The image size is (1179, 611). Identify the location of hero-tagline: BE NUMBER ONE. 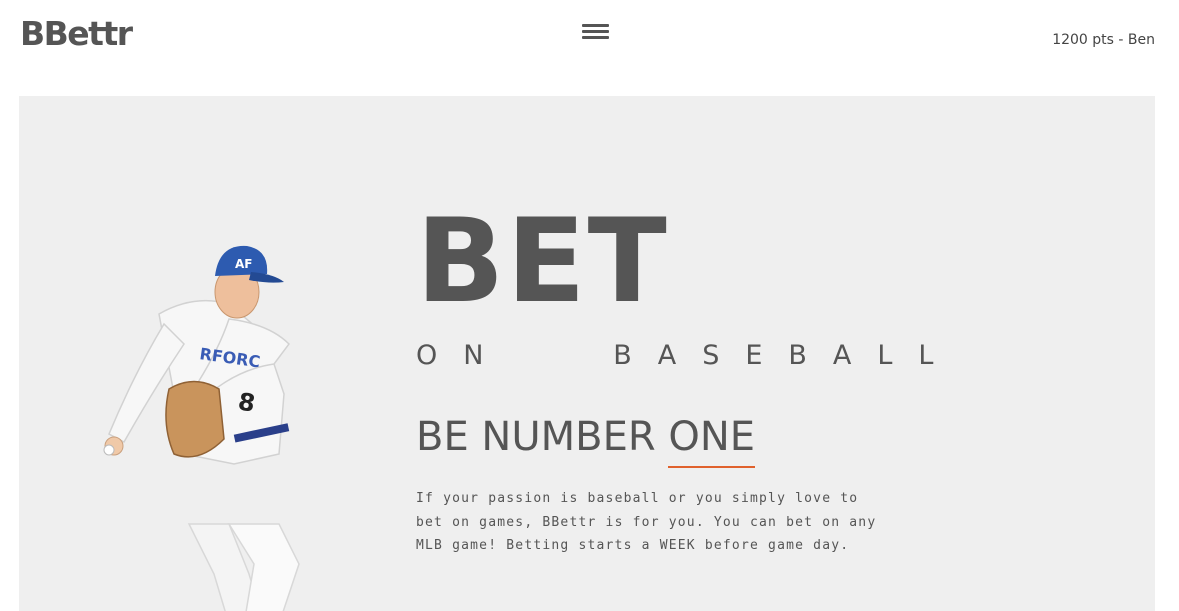
(586, 441).